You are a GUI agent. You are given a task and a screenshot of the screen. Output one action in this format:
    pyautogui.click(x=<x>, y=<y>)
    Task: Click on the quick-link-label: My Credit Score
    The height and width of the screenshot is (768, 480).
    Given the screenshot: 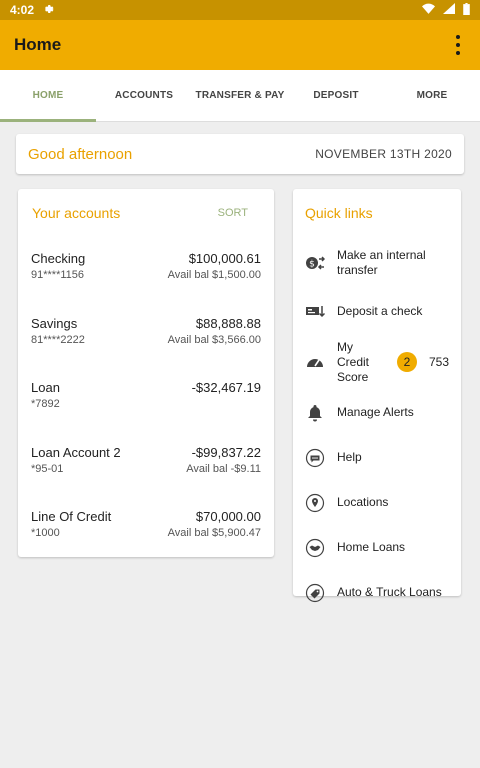 What is the action you would take?
    pyautogui.click(x=353, y=361)
    